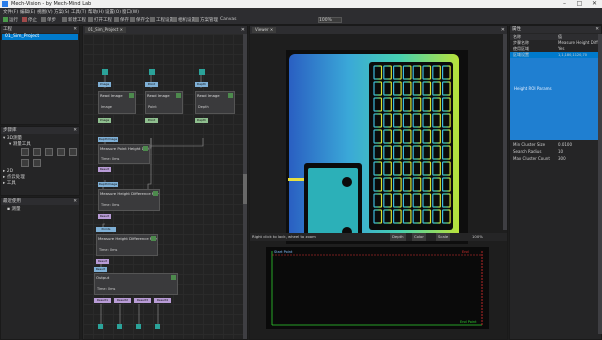 The width and height of the screenshot is (602, 340). Describe the element at coordinates (162, 300) in the screenshot. I see `node-output-port-4: Result4` at that location.